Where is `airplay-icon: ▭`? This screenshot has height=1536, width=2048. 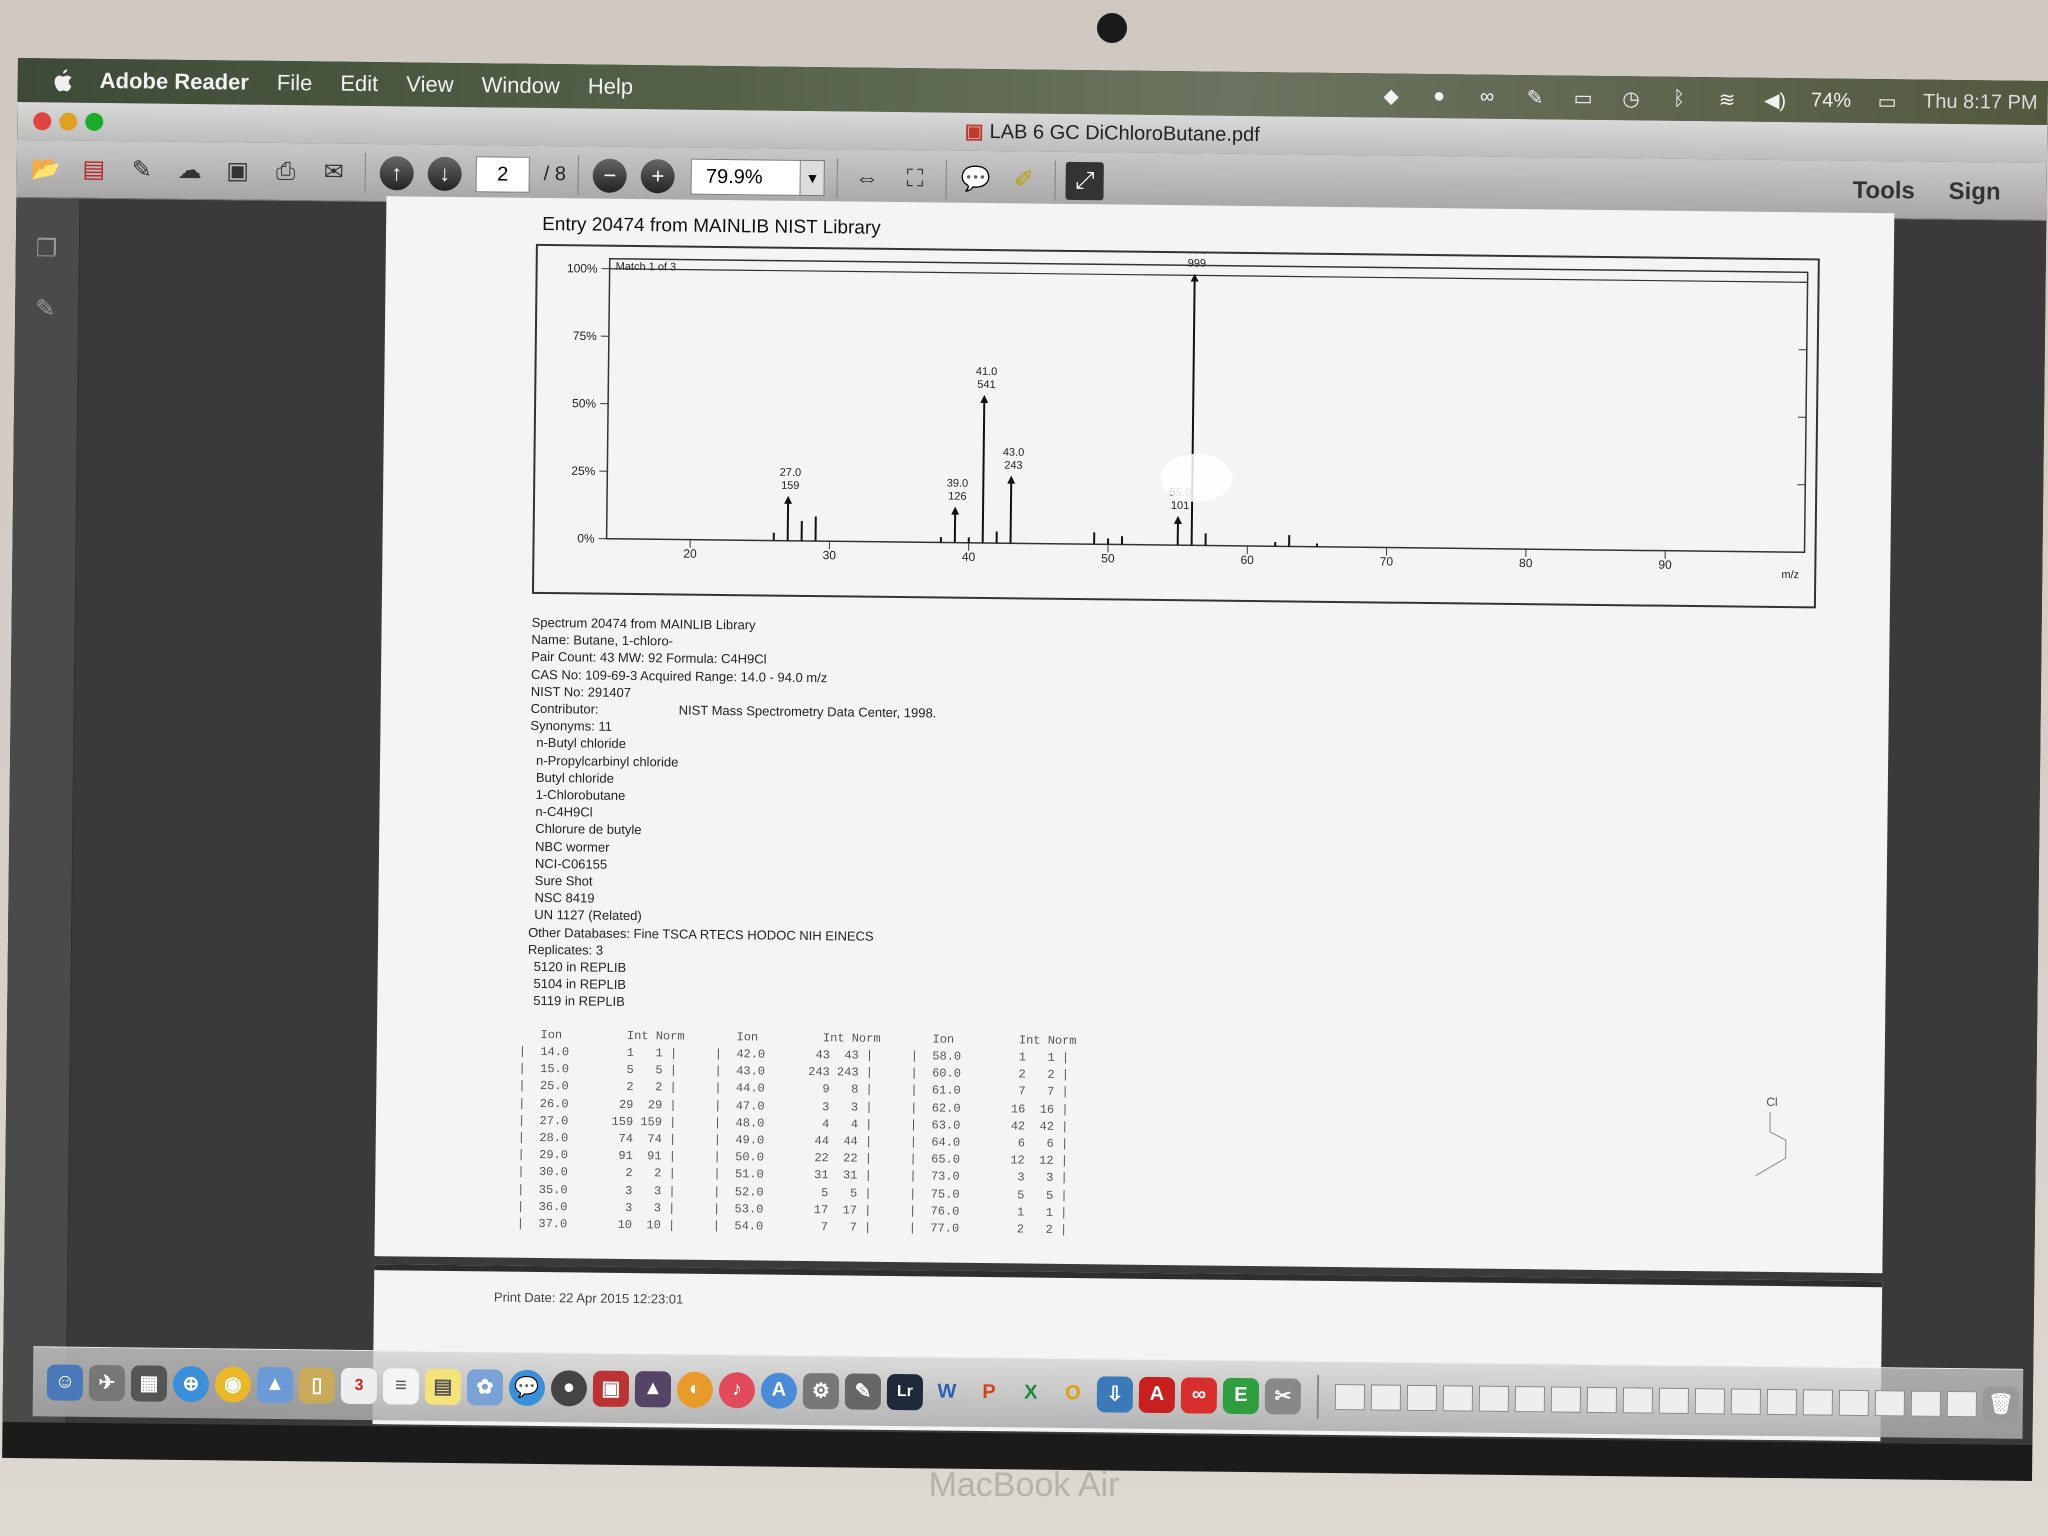
airplay-icon: ▭ is located at coordinates (1583, 98).